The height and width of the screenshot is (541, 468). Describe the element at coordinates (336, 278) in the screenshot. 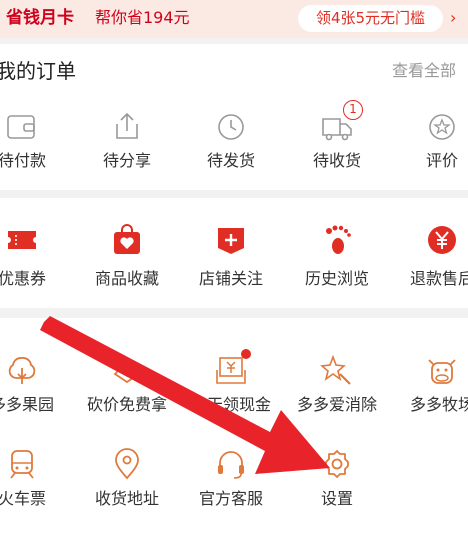

I see `shortcut-label: 历史浏览` at that location.